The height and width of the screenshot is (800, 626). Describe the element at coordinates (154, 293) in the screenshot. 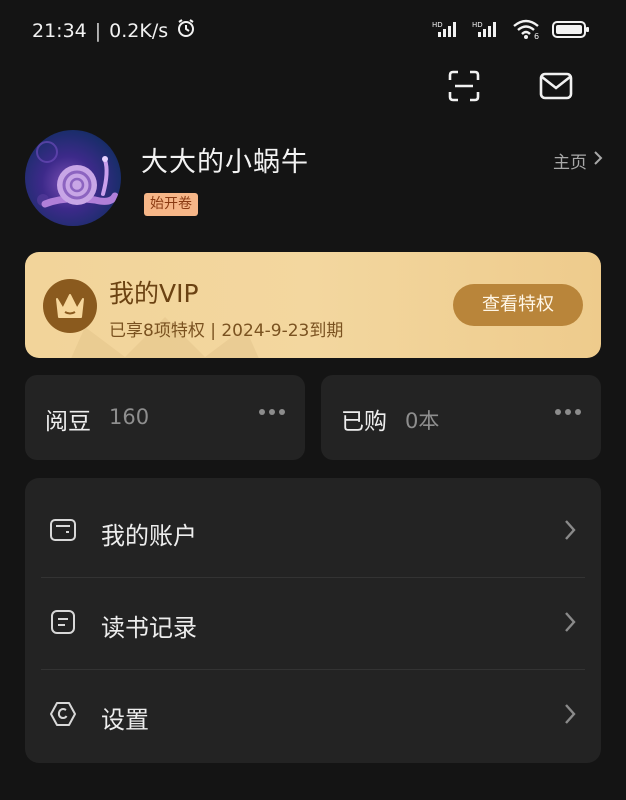

I see `vip-title: 我的VIP` at that location.